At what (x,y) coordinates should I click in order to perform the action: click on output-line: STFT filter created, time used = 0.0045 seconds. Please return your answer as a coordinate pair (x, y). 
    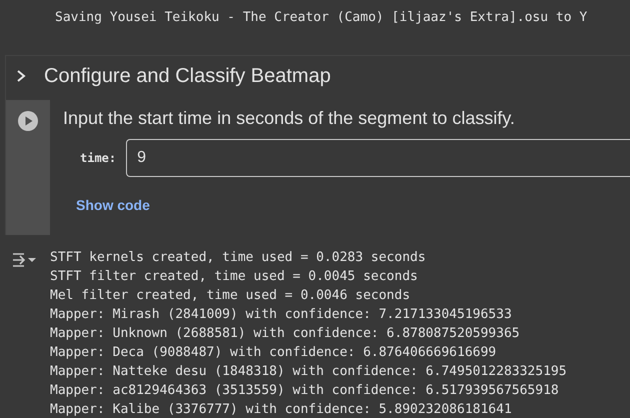
    Looking at the image, I should click on (234, 277).